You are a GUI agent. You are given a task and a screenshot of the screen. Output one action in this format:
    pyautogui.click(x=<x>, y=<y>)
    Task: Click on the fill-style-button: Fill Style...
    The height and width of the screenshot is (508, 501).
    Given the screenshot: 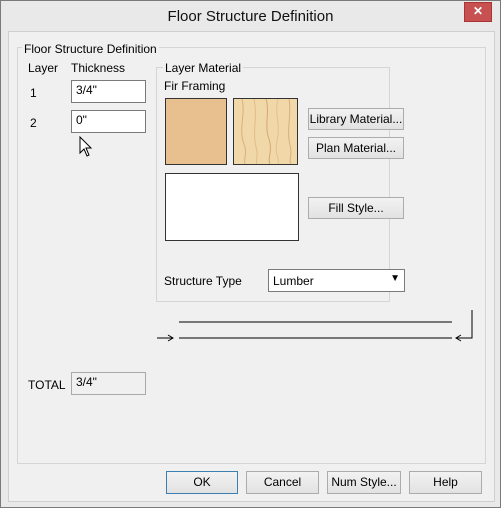 What is the action you would take?
    pyautogui.click(x=356, y=208)
    